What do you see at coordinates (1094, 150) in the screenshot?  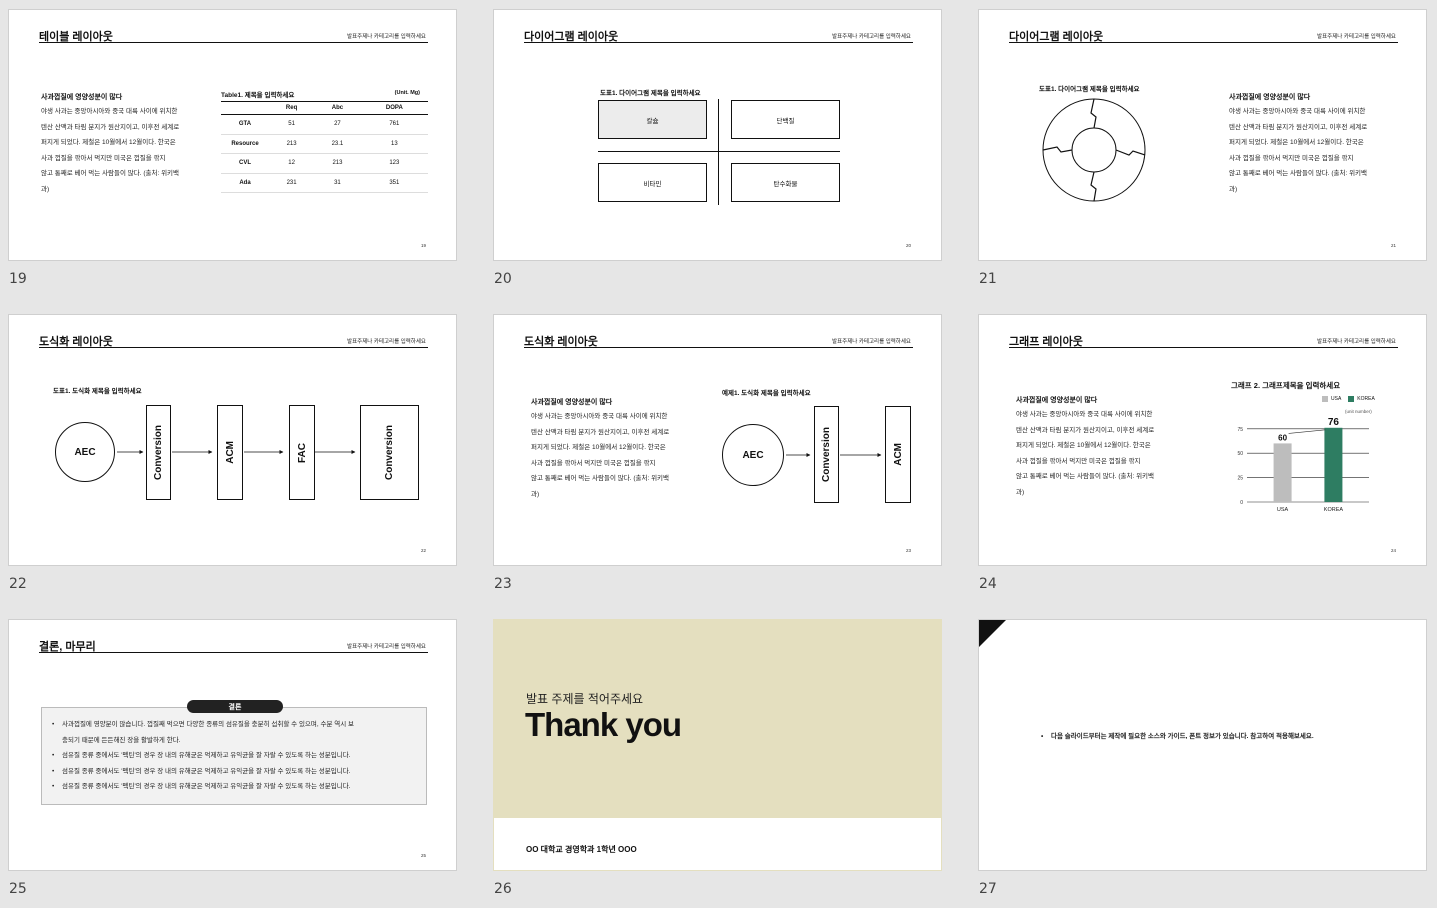 I see `cycle-diagram` at bounding box center [1094, 150].